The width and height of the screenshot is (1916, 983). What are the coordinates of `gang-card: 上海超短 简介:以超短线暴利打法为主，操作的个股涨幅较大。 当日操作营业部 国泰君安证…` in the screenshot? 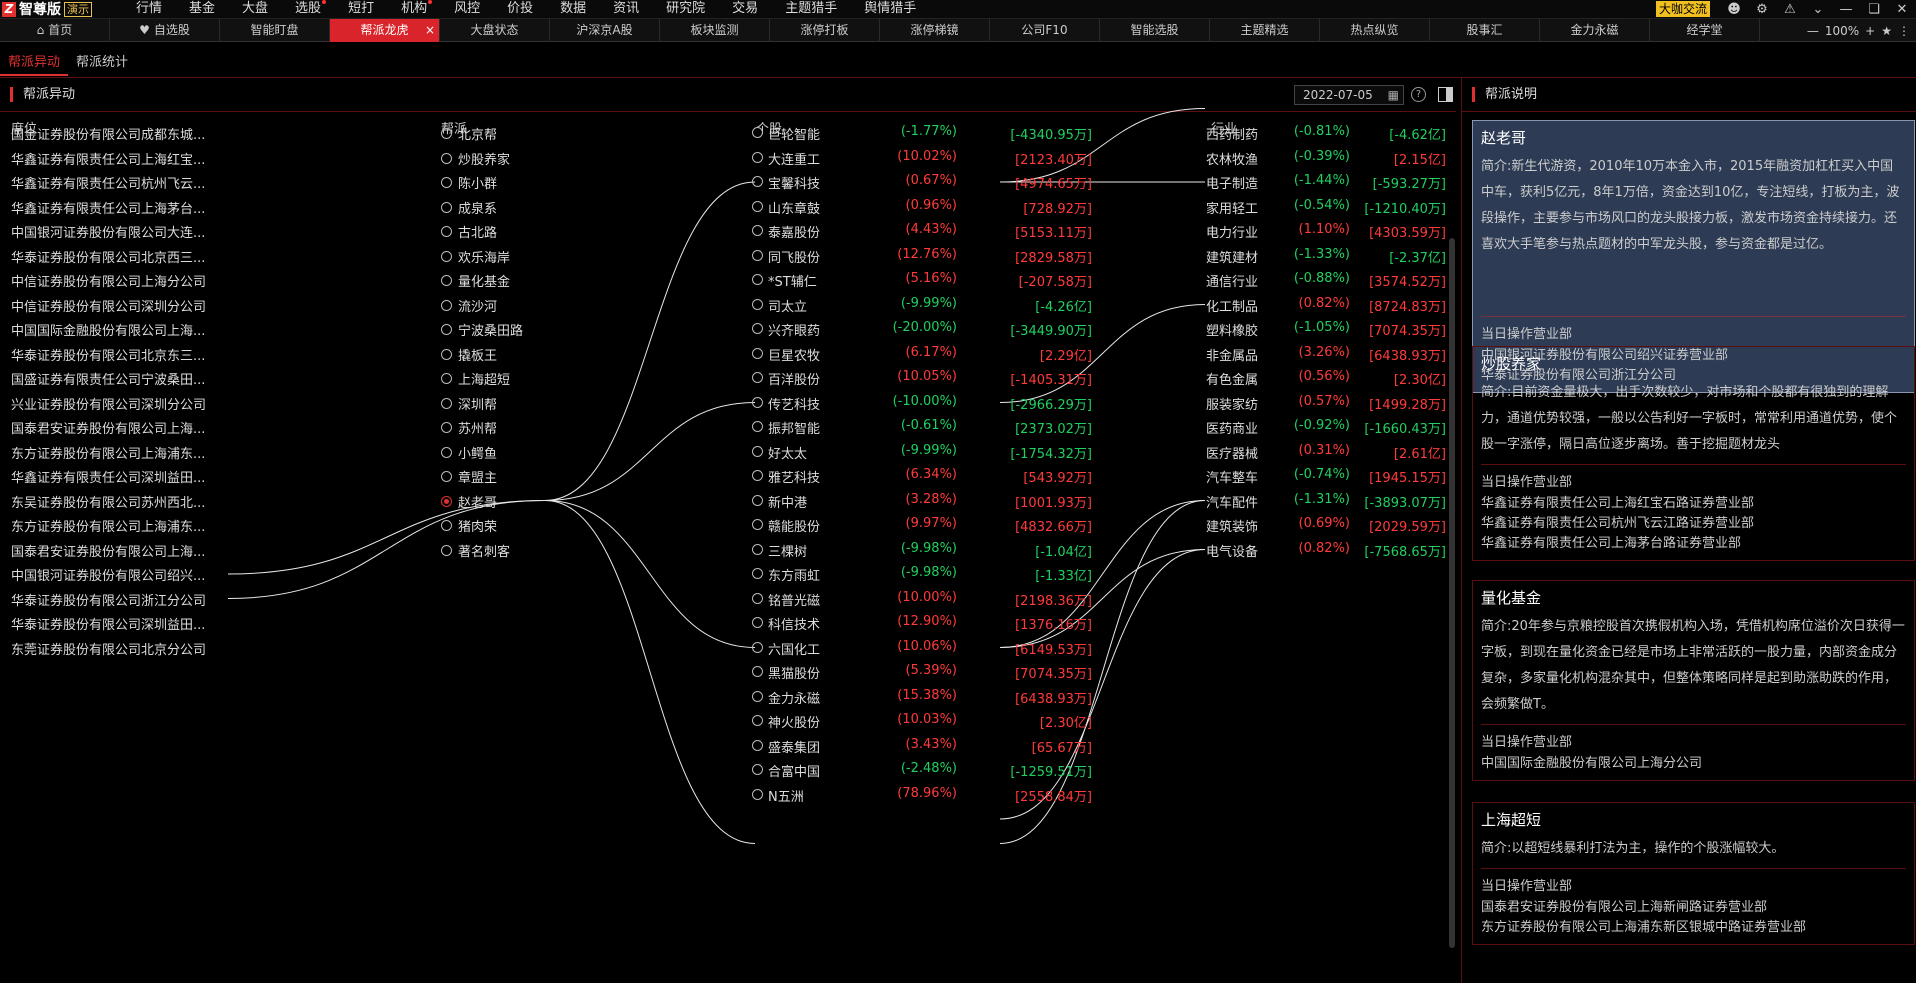 It's located at (1693, 873).